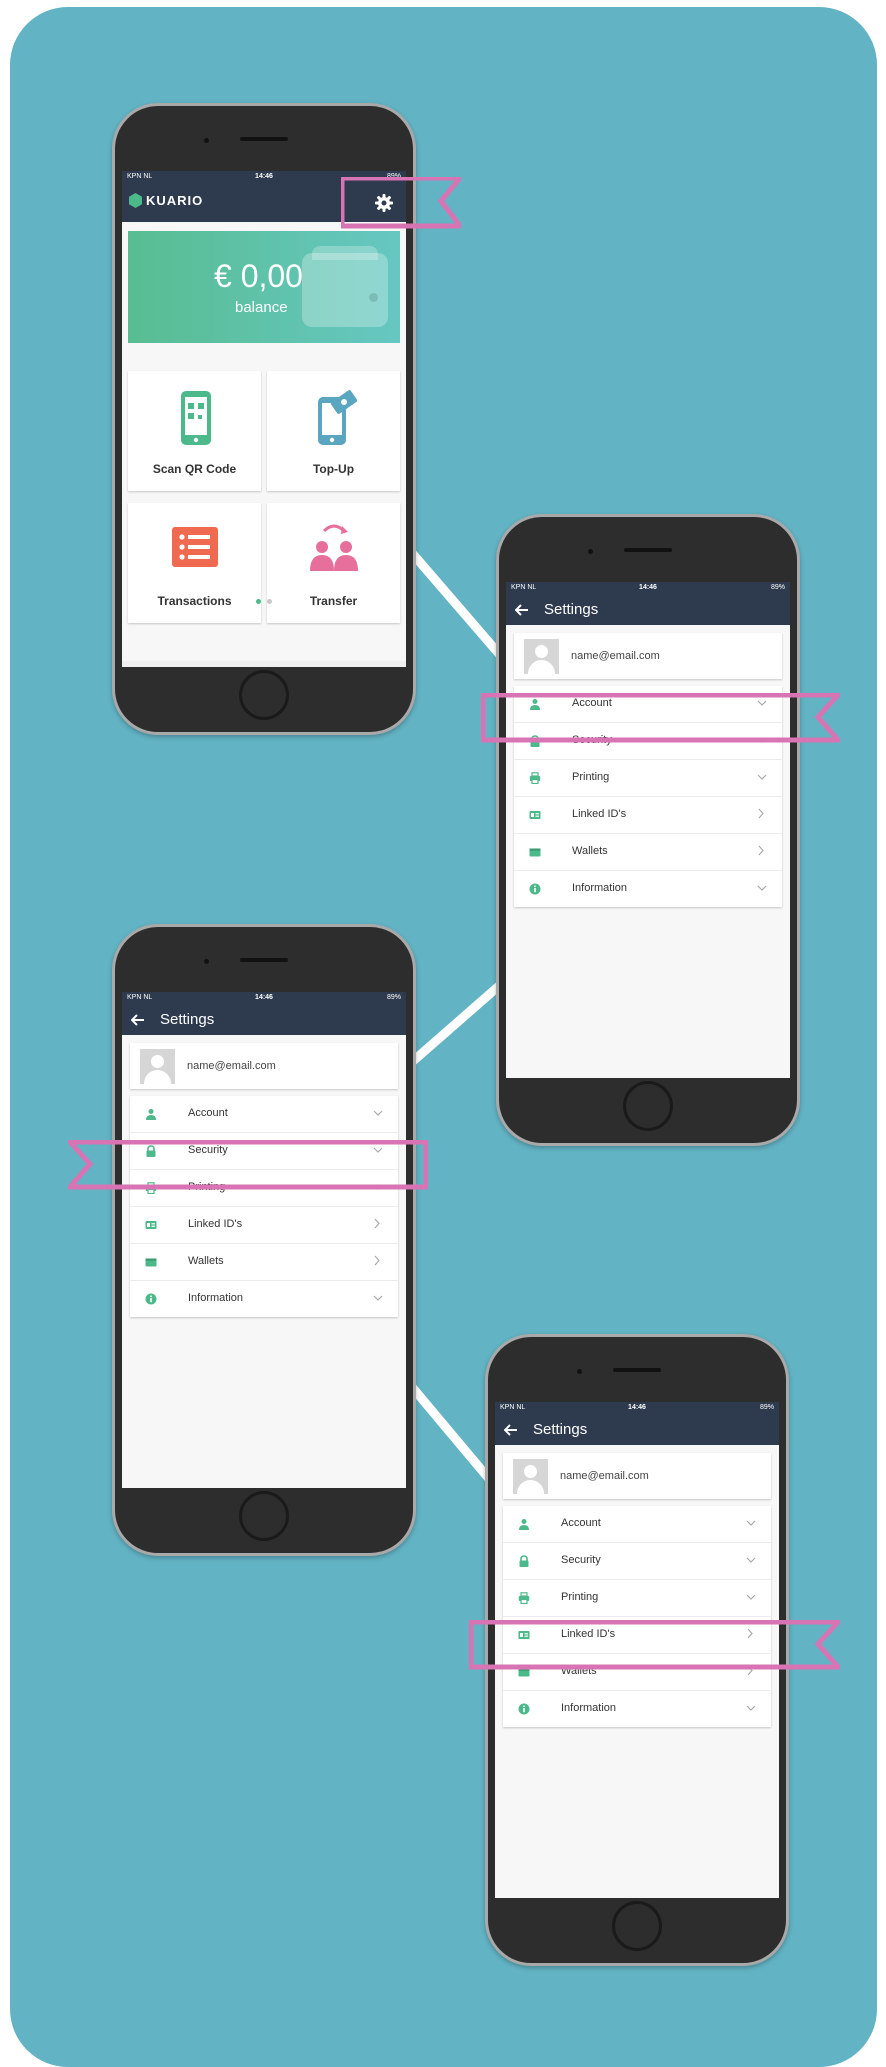 This screenshot has width=886, height=2067. I want to click on list-icon, so click(194, 547).